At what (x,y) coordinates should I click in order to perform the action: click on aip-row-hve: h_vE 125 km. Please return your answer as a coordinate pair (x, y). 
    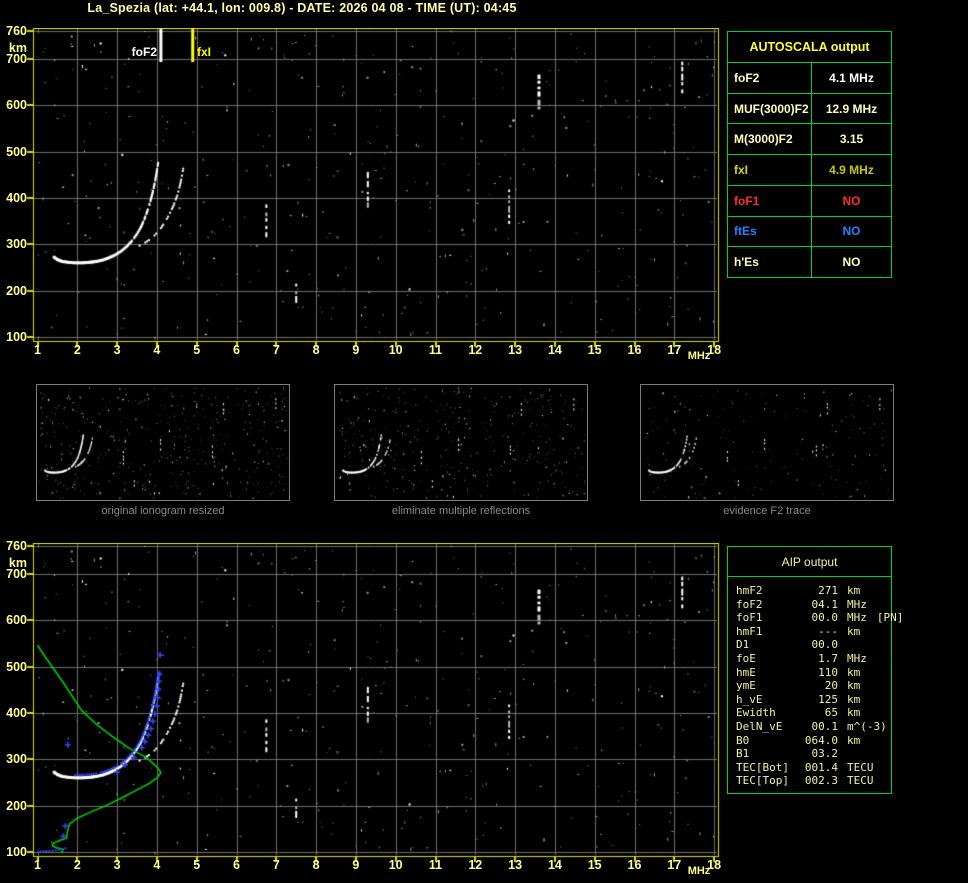
    Looking at the image, I should click on (813, 700).